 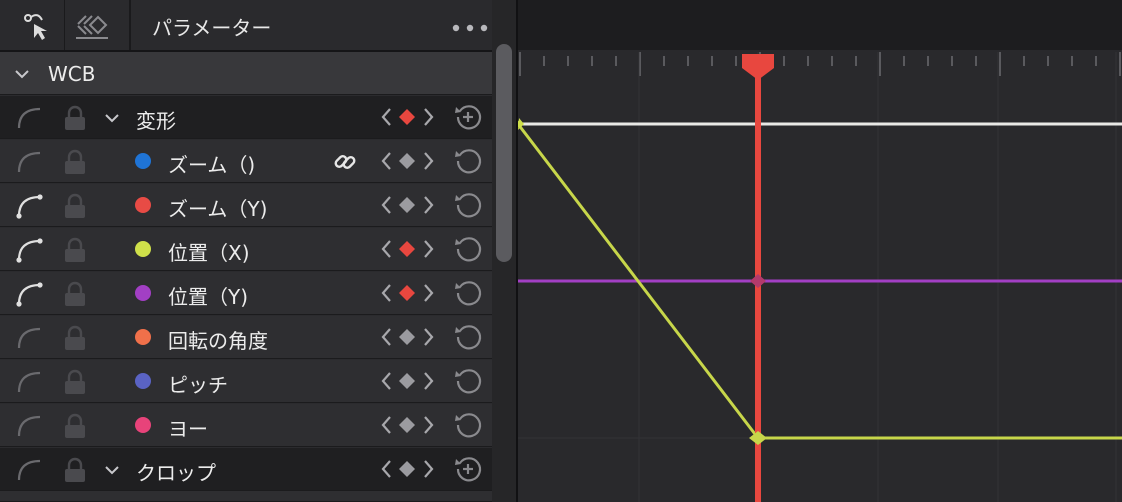 I want to click on clip-name: WCB, so click(x=72, y=74).